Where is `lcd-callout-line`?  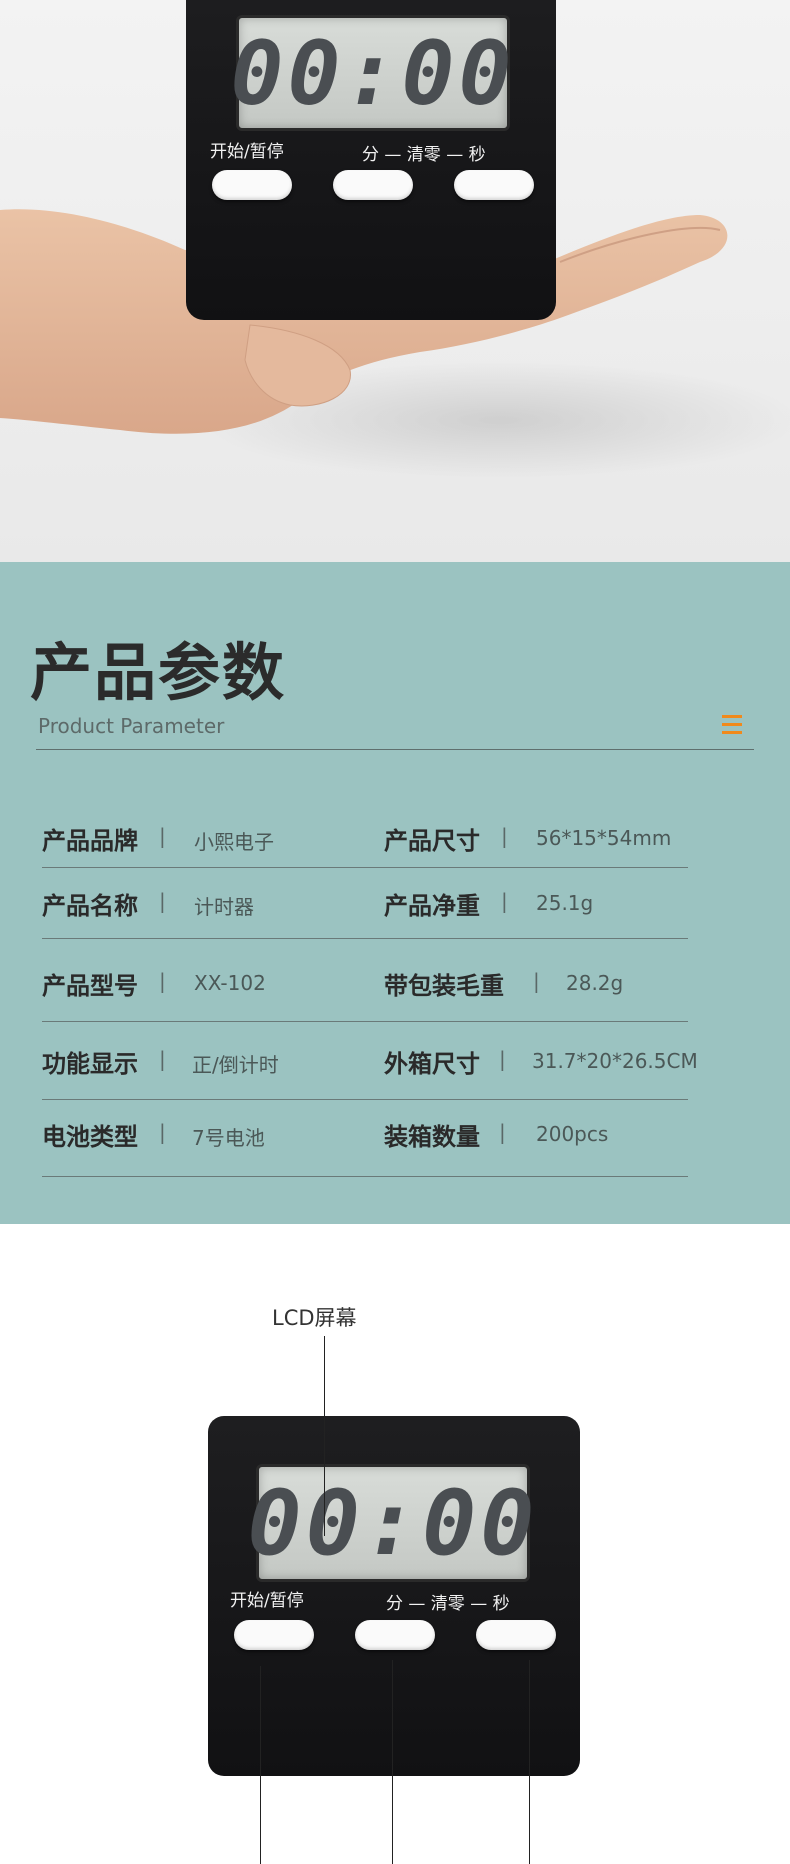
lcd-callout-line is located at coordinates (324, 1436).